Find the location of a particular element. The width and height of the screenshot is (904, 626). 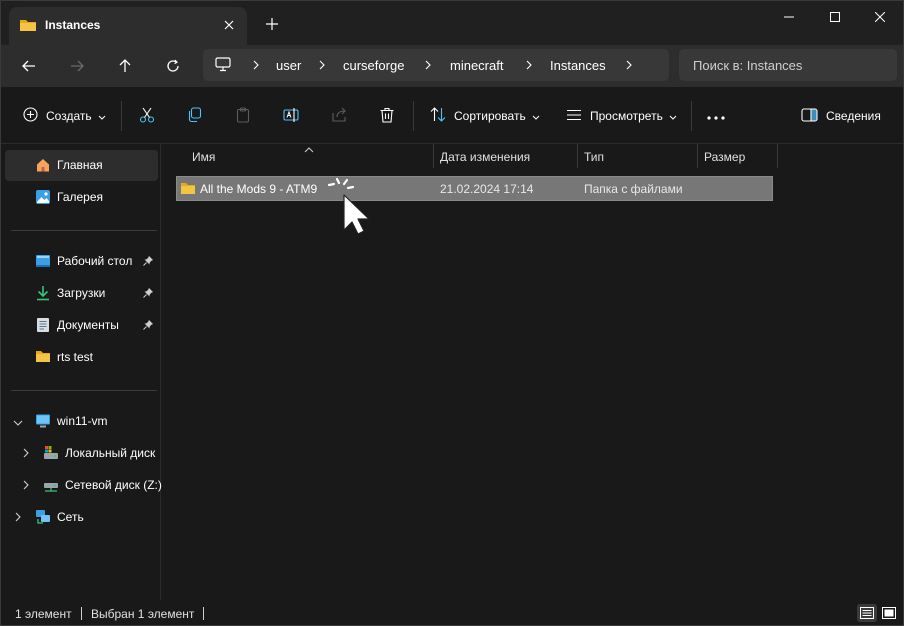

forward-arrow-icon is located at coordinates (77, 66).